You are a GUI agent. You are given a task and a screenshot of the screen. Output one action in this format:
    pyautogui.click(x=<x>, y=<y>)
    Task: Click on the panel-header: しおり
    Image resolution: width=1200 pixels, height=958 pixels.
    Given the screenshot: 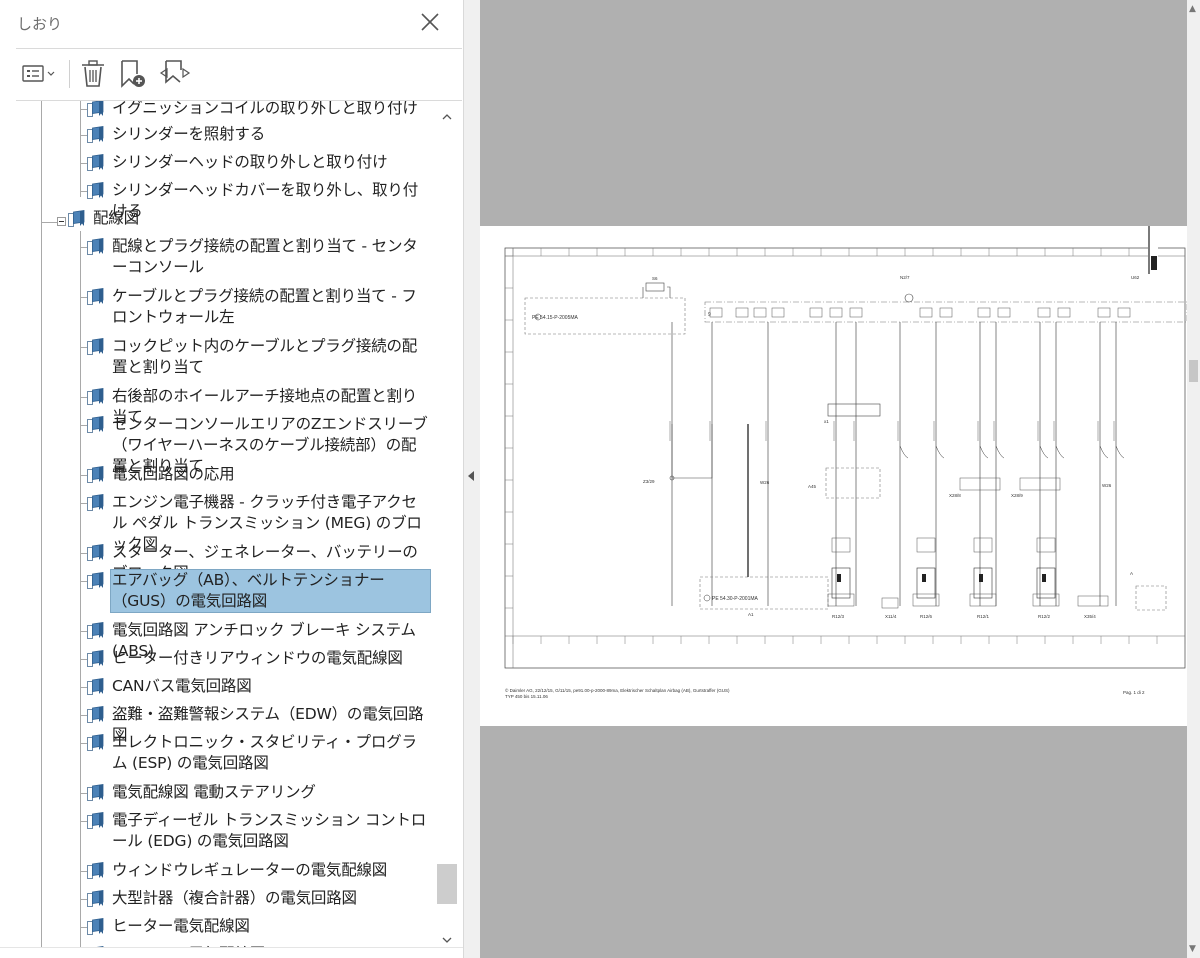 What is the action you would take?
    pyautogui.click(x=231, y=24)
    